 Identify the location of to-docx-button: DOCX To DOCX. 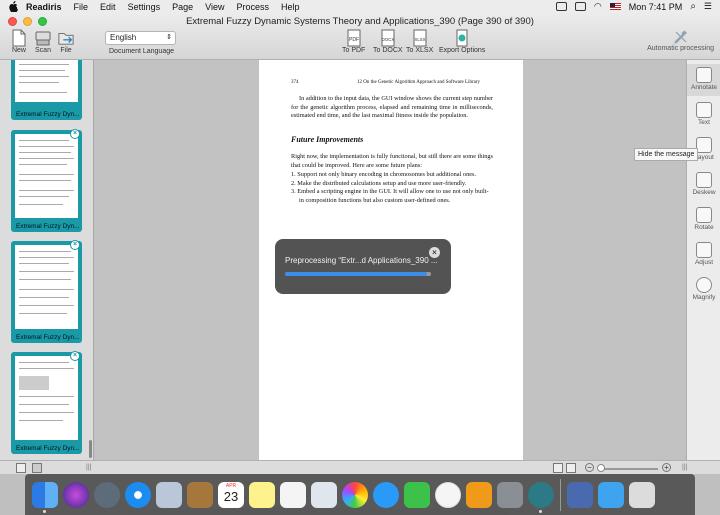
(388, 41).